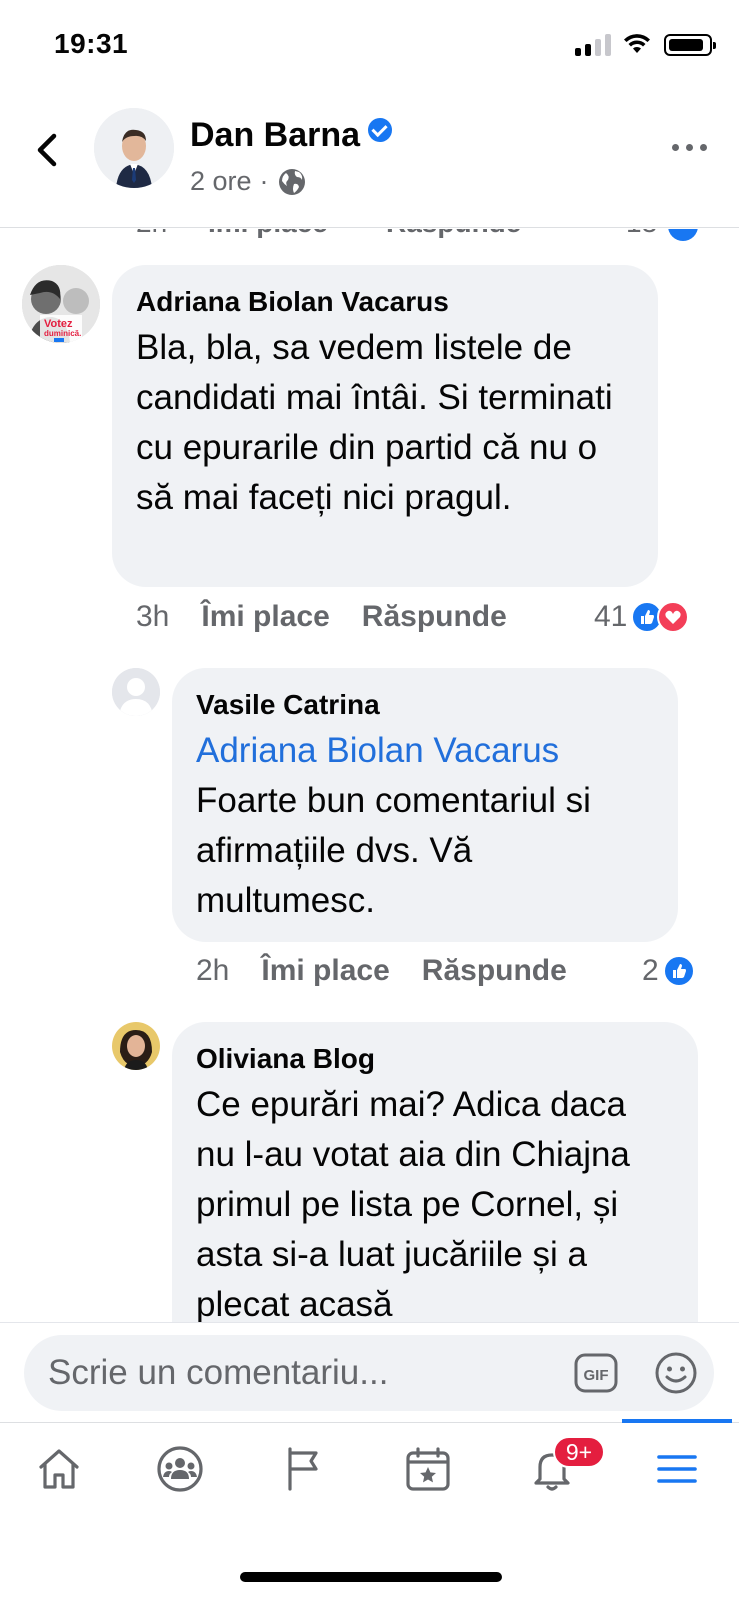 The image size is (739, 1600). Describe the element at coordinates (91, 43) in the screenshot. I see `status-time: 19:31` at that location.